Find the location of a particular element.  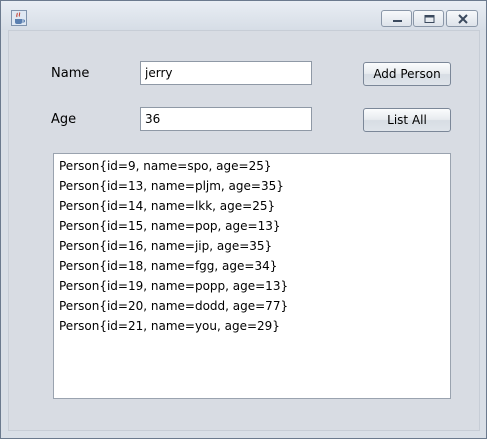

close-icon is located at coordinates (463, 19).